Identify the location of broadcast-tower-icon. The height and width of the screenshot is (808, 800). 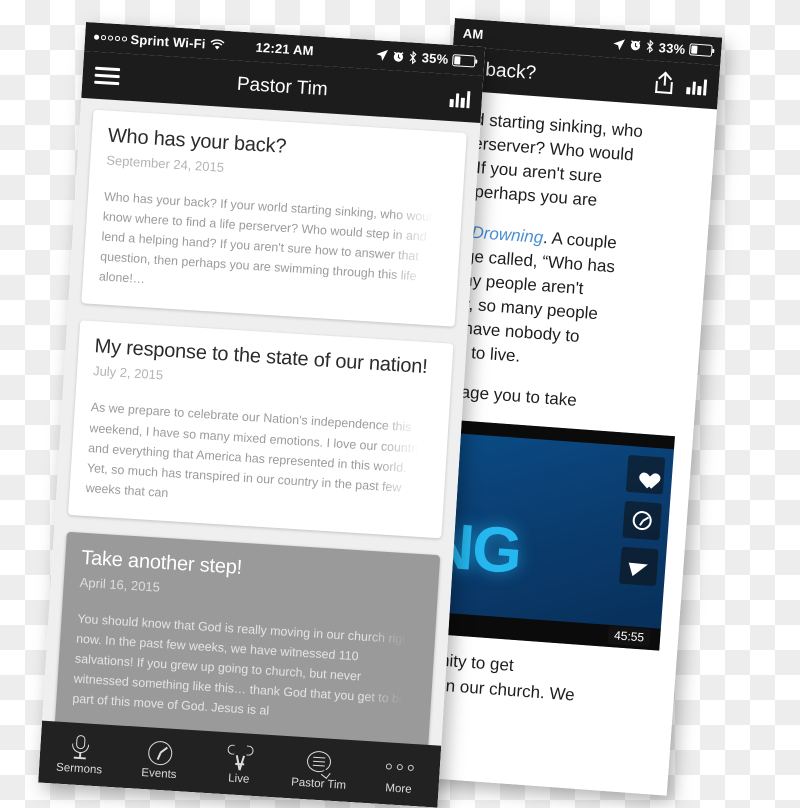
(240, 757).